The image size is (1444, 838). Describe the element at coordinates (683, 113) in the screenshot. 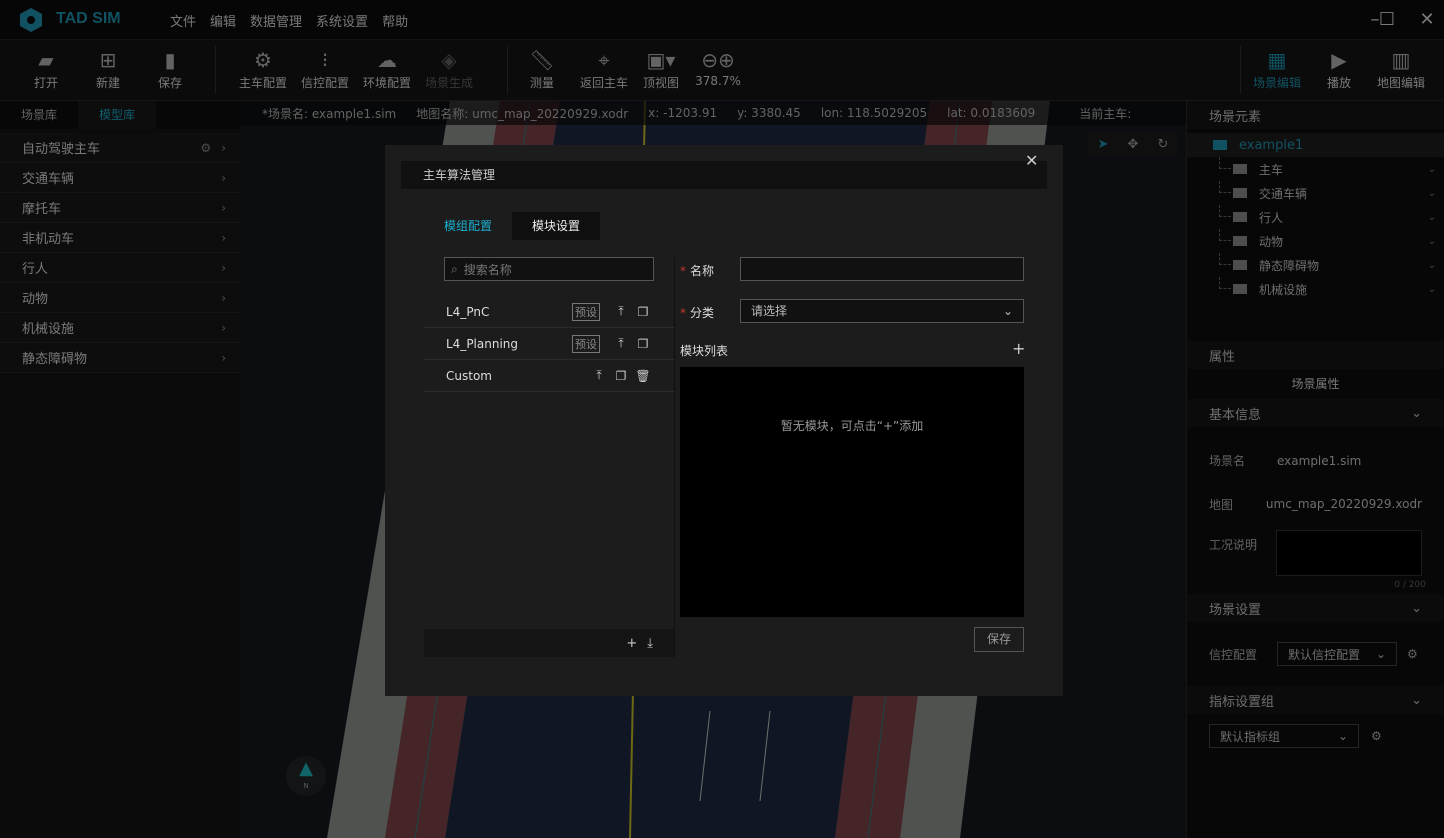

I see `x-coord: x: -1203.91` at that location.